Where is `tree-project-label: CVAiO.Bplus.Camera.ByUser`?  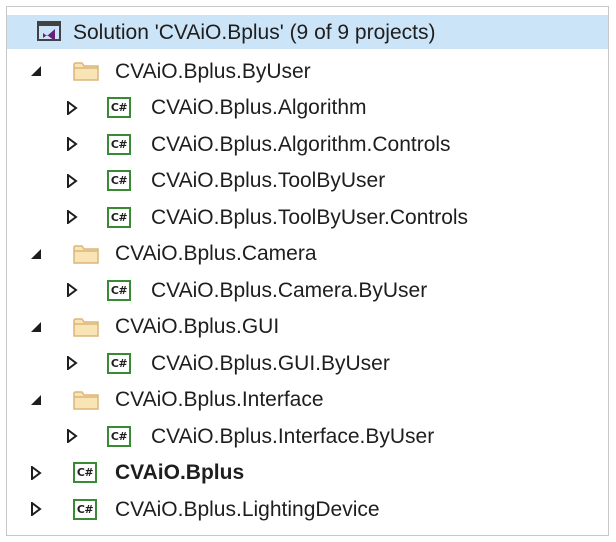 tree-project-label: CVAiO.Bplus.Camera.ByUser is located at coordinates (289, 290).